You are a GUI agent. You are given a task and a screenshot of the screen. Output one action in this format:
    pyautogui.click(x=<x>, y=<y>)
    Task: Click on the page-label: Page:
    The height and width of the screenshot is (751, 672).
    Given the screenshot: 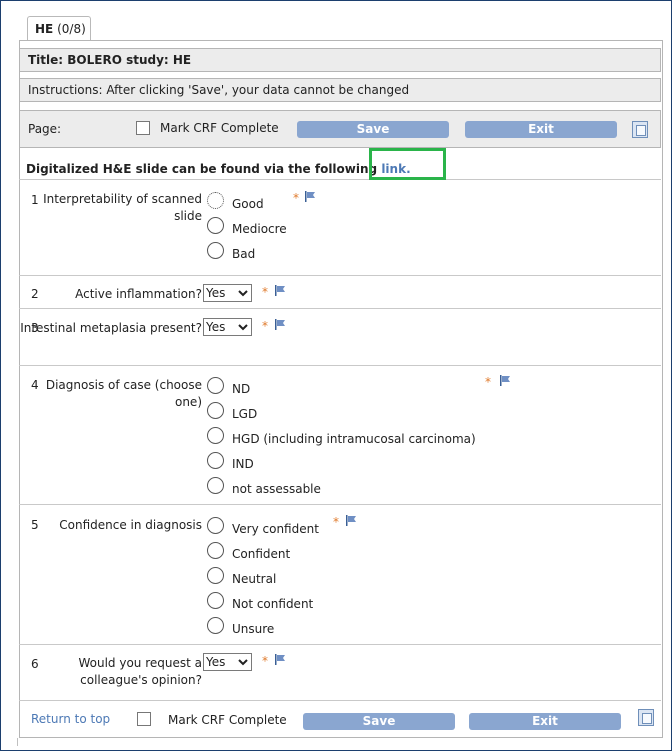 What is the action you would take?
    pyautogui.click(x=45, y=129)
    